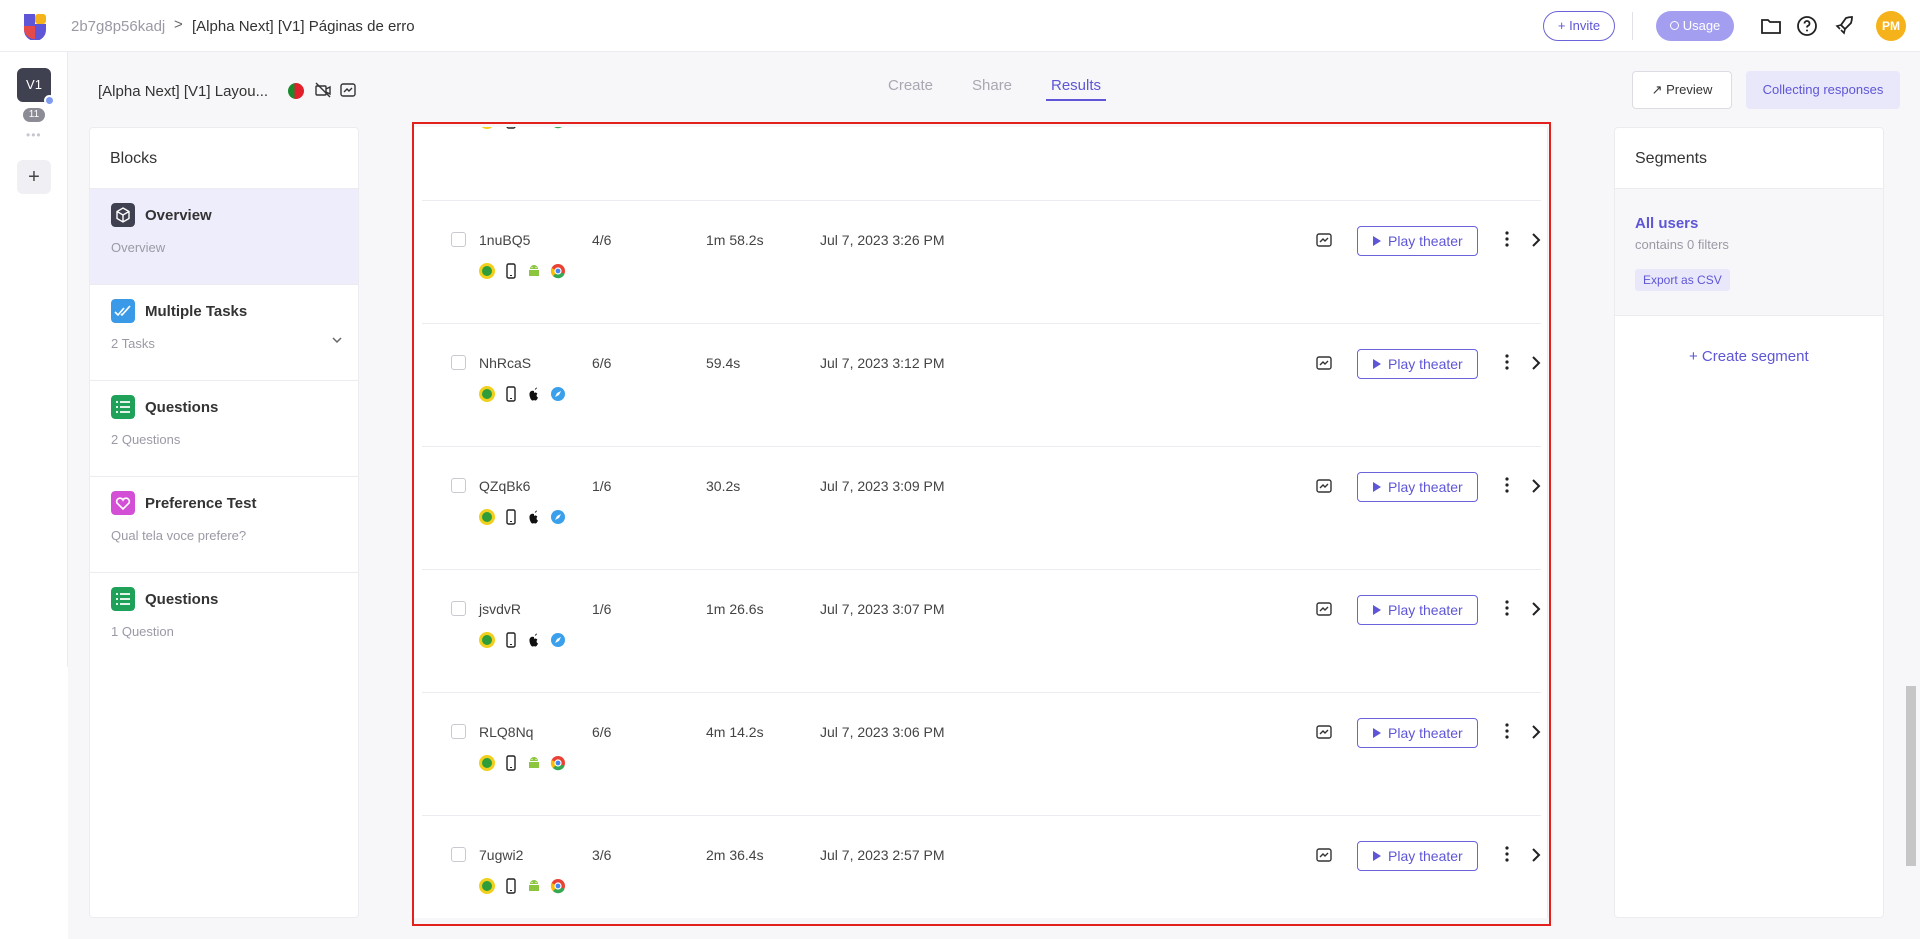  What do you see at coordinates (179, 535) in the screenshot?
I see `block-subtitle: Qual tela voce prefere?` at bounding box center [179, 535].